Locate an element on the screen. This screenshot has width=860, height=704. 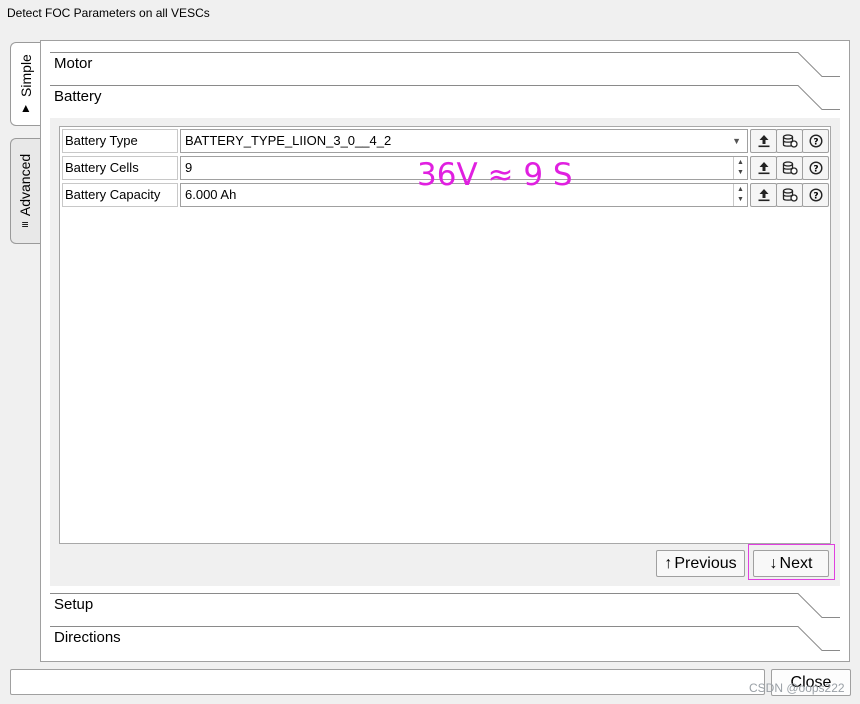
next-label: Next is located at coordinates (796, 563).